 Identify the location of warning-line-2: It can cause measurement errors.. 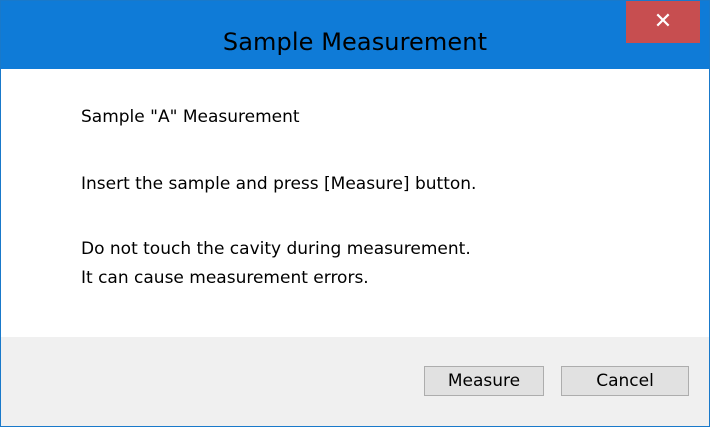
(225, 278).